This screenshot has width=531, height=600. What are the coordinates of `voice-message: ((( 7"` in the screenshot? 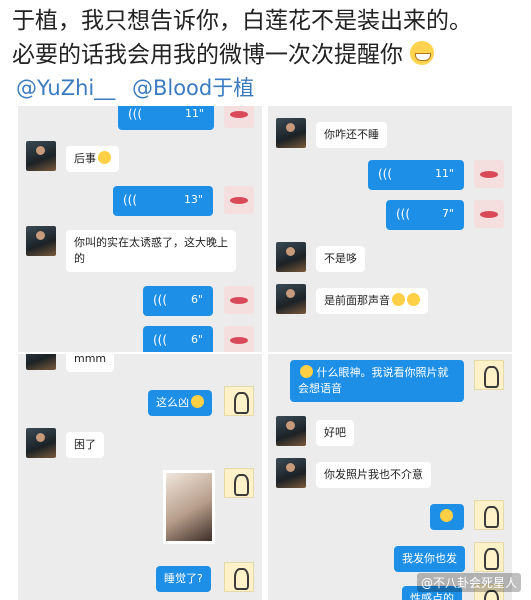 It's located at (425, 215).